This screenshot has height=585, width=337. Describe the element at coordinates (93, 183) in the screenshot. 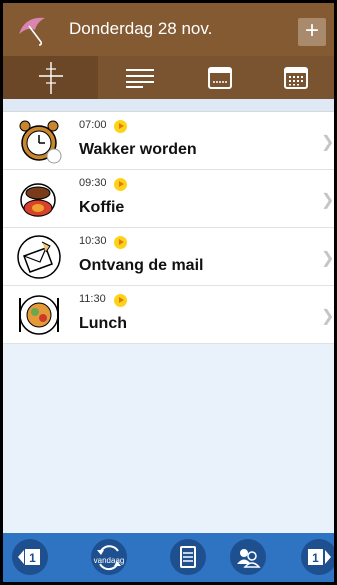

I see `event-time: 09:30` at that location.